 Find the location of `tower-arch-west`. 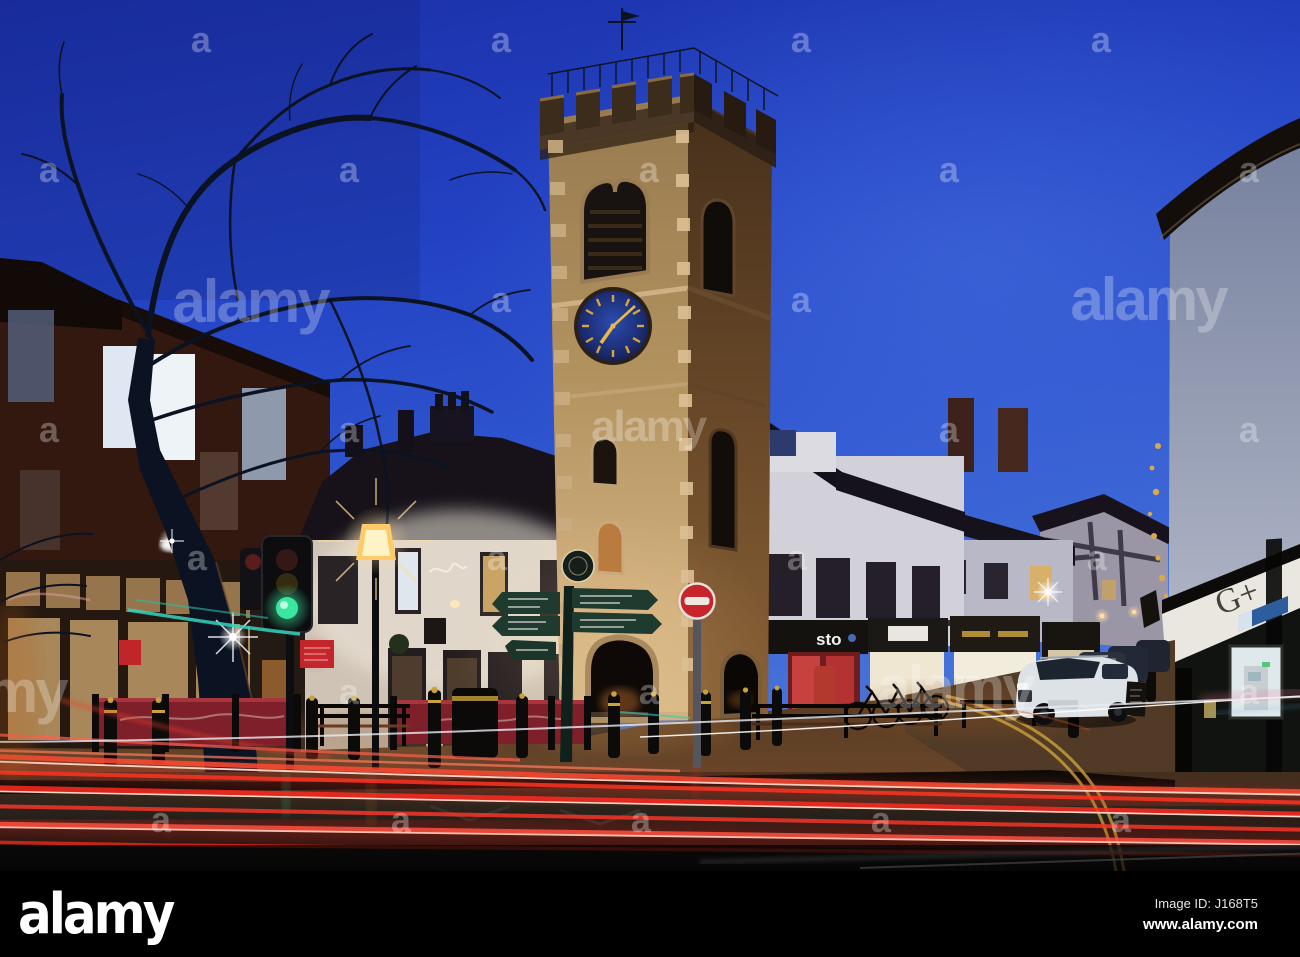

tower-arch-west is located at coordinates (622, 678).